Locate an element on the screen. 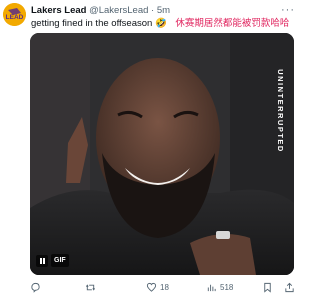  tweet-text-cn: 休赛期居然都能被罚款哈哈 is located at coordinates (232, 23).